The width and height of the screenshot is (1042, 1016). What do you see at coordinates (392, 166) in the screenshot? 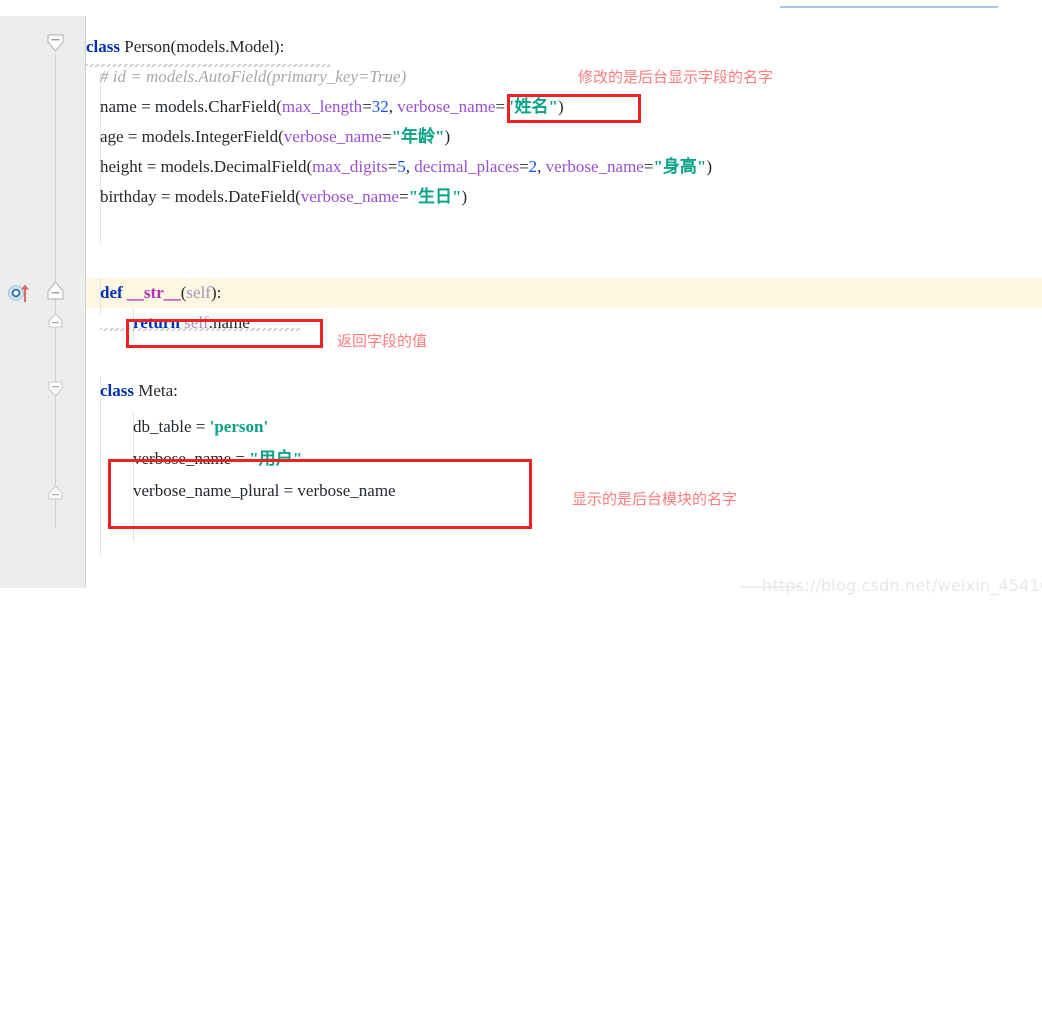
I see `equals-max-digits: =` at bounding box center [392, 166].